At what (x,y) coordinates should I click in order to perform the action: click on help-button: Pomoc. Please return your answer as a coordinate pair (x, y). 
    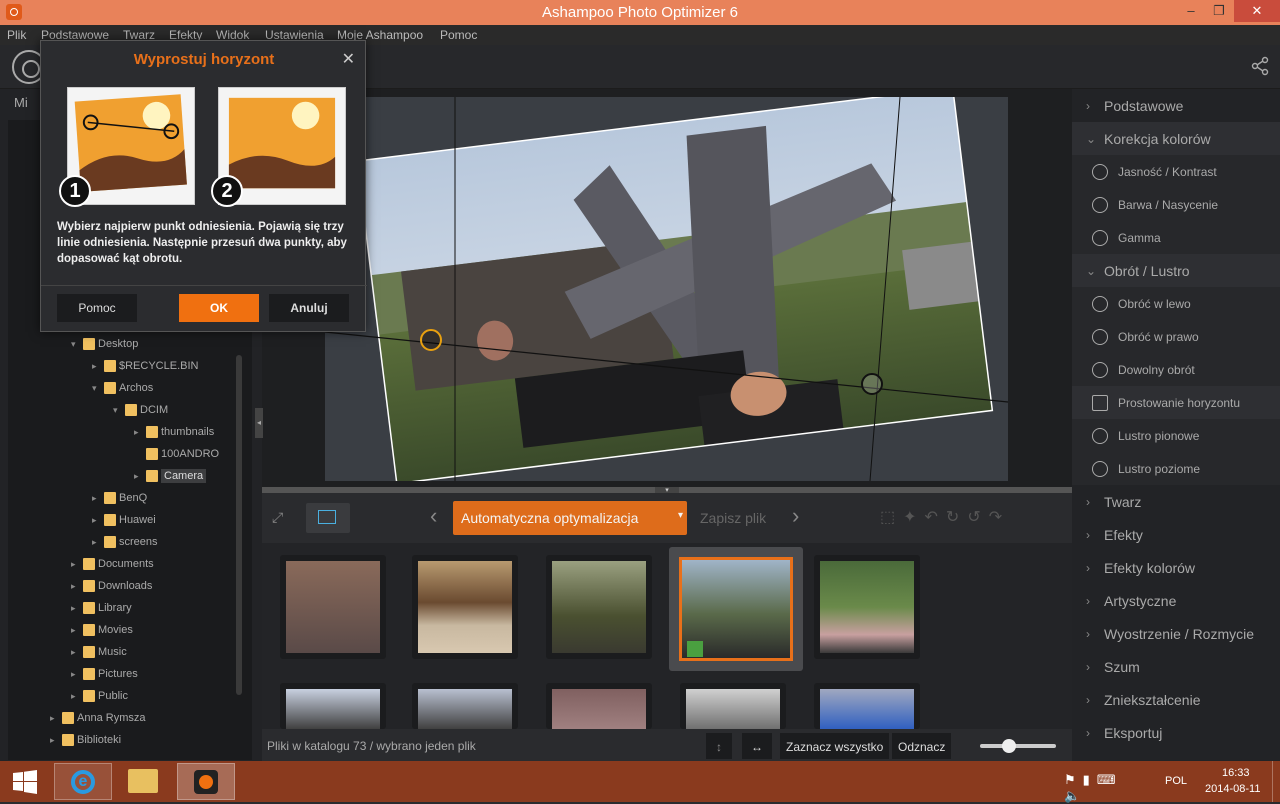
    Looking at the image, I should click on (97, 308).